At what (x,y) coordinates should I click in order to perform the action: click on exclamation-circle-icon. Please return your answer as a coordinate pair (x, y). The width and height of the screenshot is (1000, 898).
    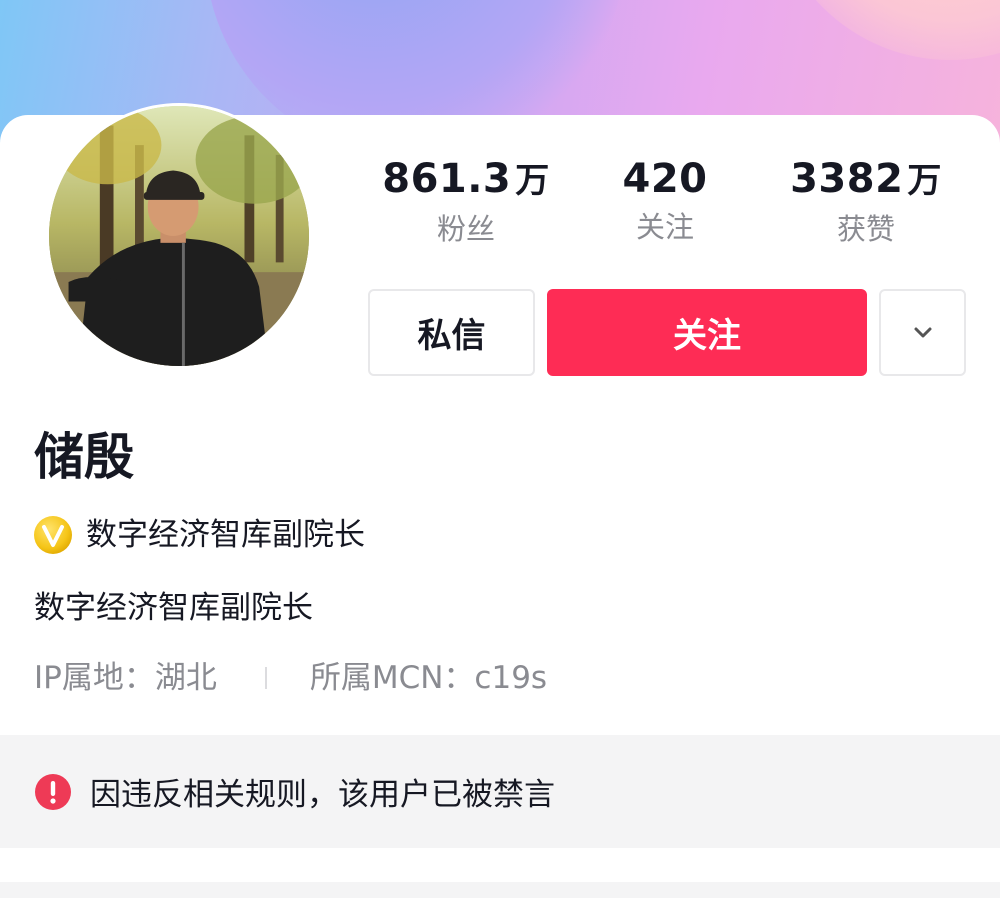
    Looking at the image, I should click on (53, 791).